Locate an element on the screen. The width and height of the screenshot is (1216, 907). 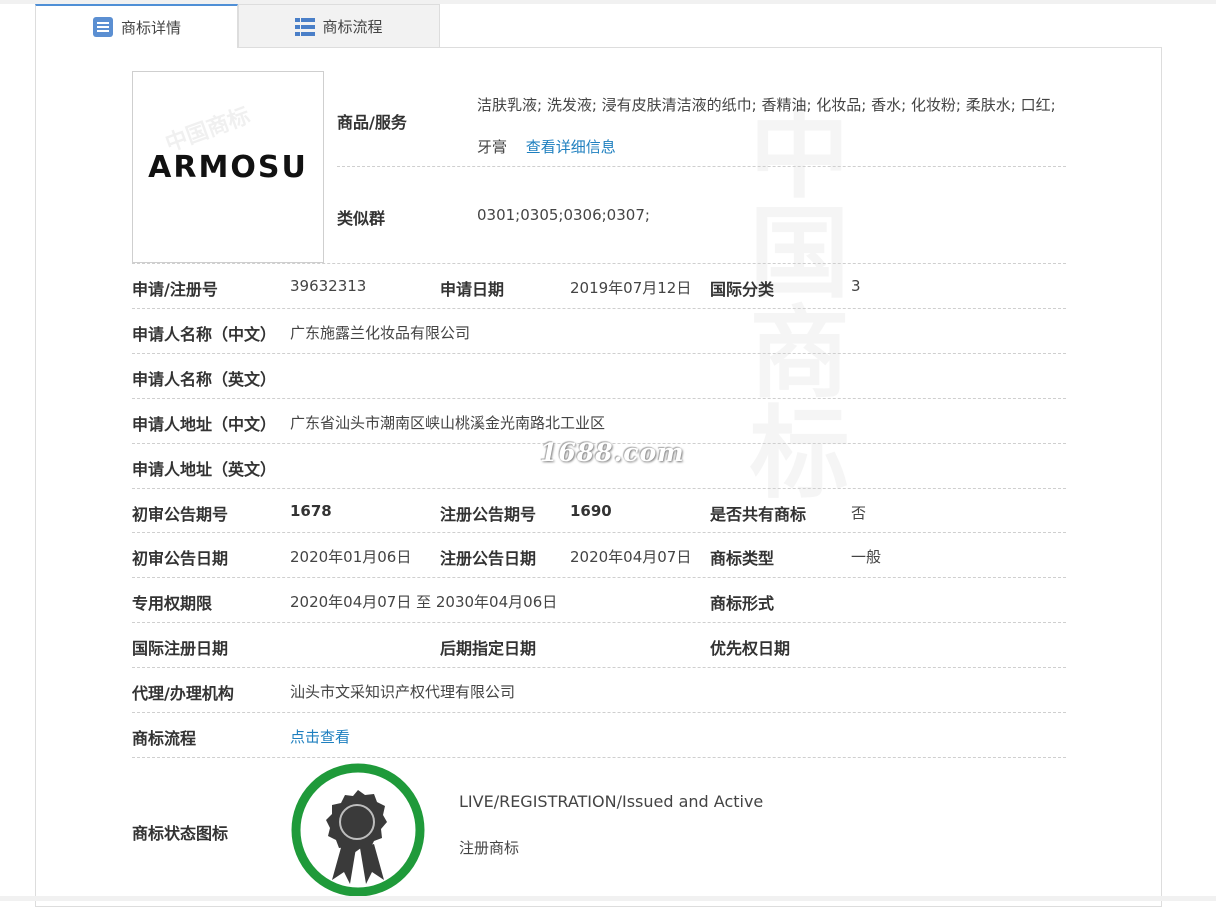
applicant-cn-value: 广东施露兰化妆品有限公司 is located at coordinates (380, 333).